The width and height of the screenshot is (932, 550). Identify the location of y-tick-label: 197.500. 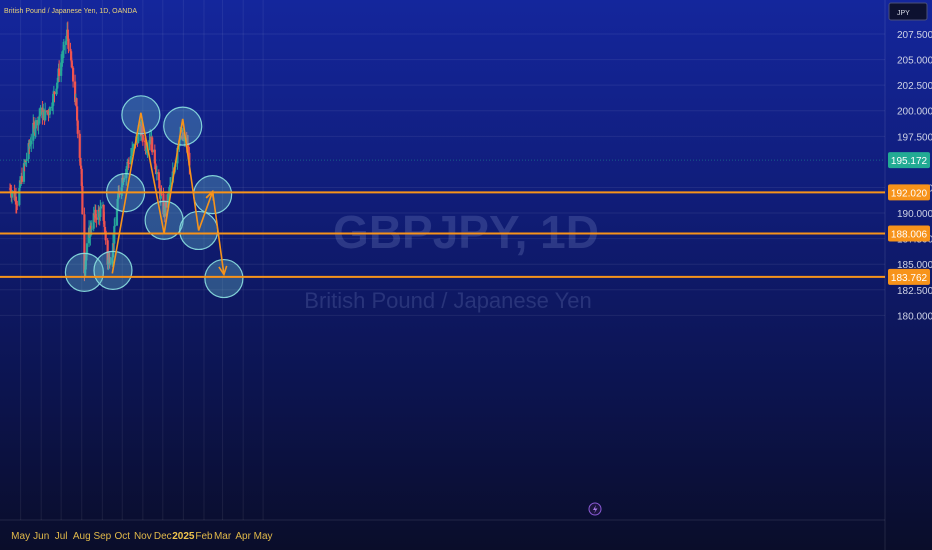
(914, 137).